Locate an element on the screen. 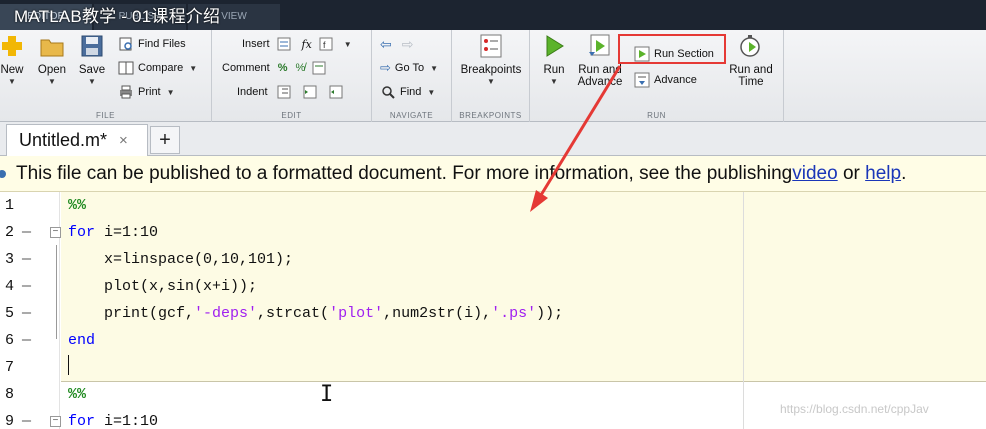 This screenshot has height=429, width=986. code-line: 2 — − for i=1:10 is located at coordinates (493, 232).